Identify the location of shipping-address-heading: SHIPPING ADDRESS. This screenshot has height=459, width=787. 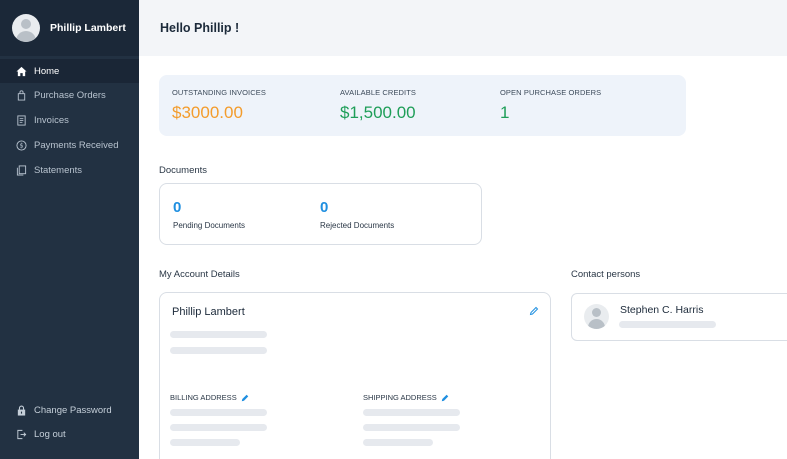
(406, 397).